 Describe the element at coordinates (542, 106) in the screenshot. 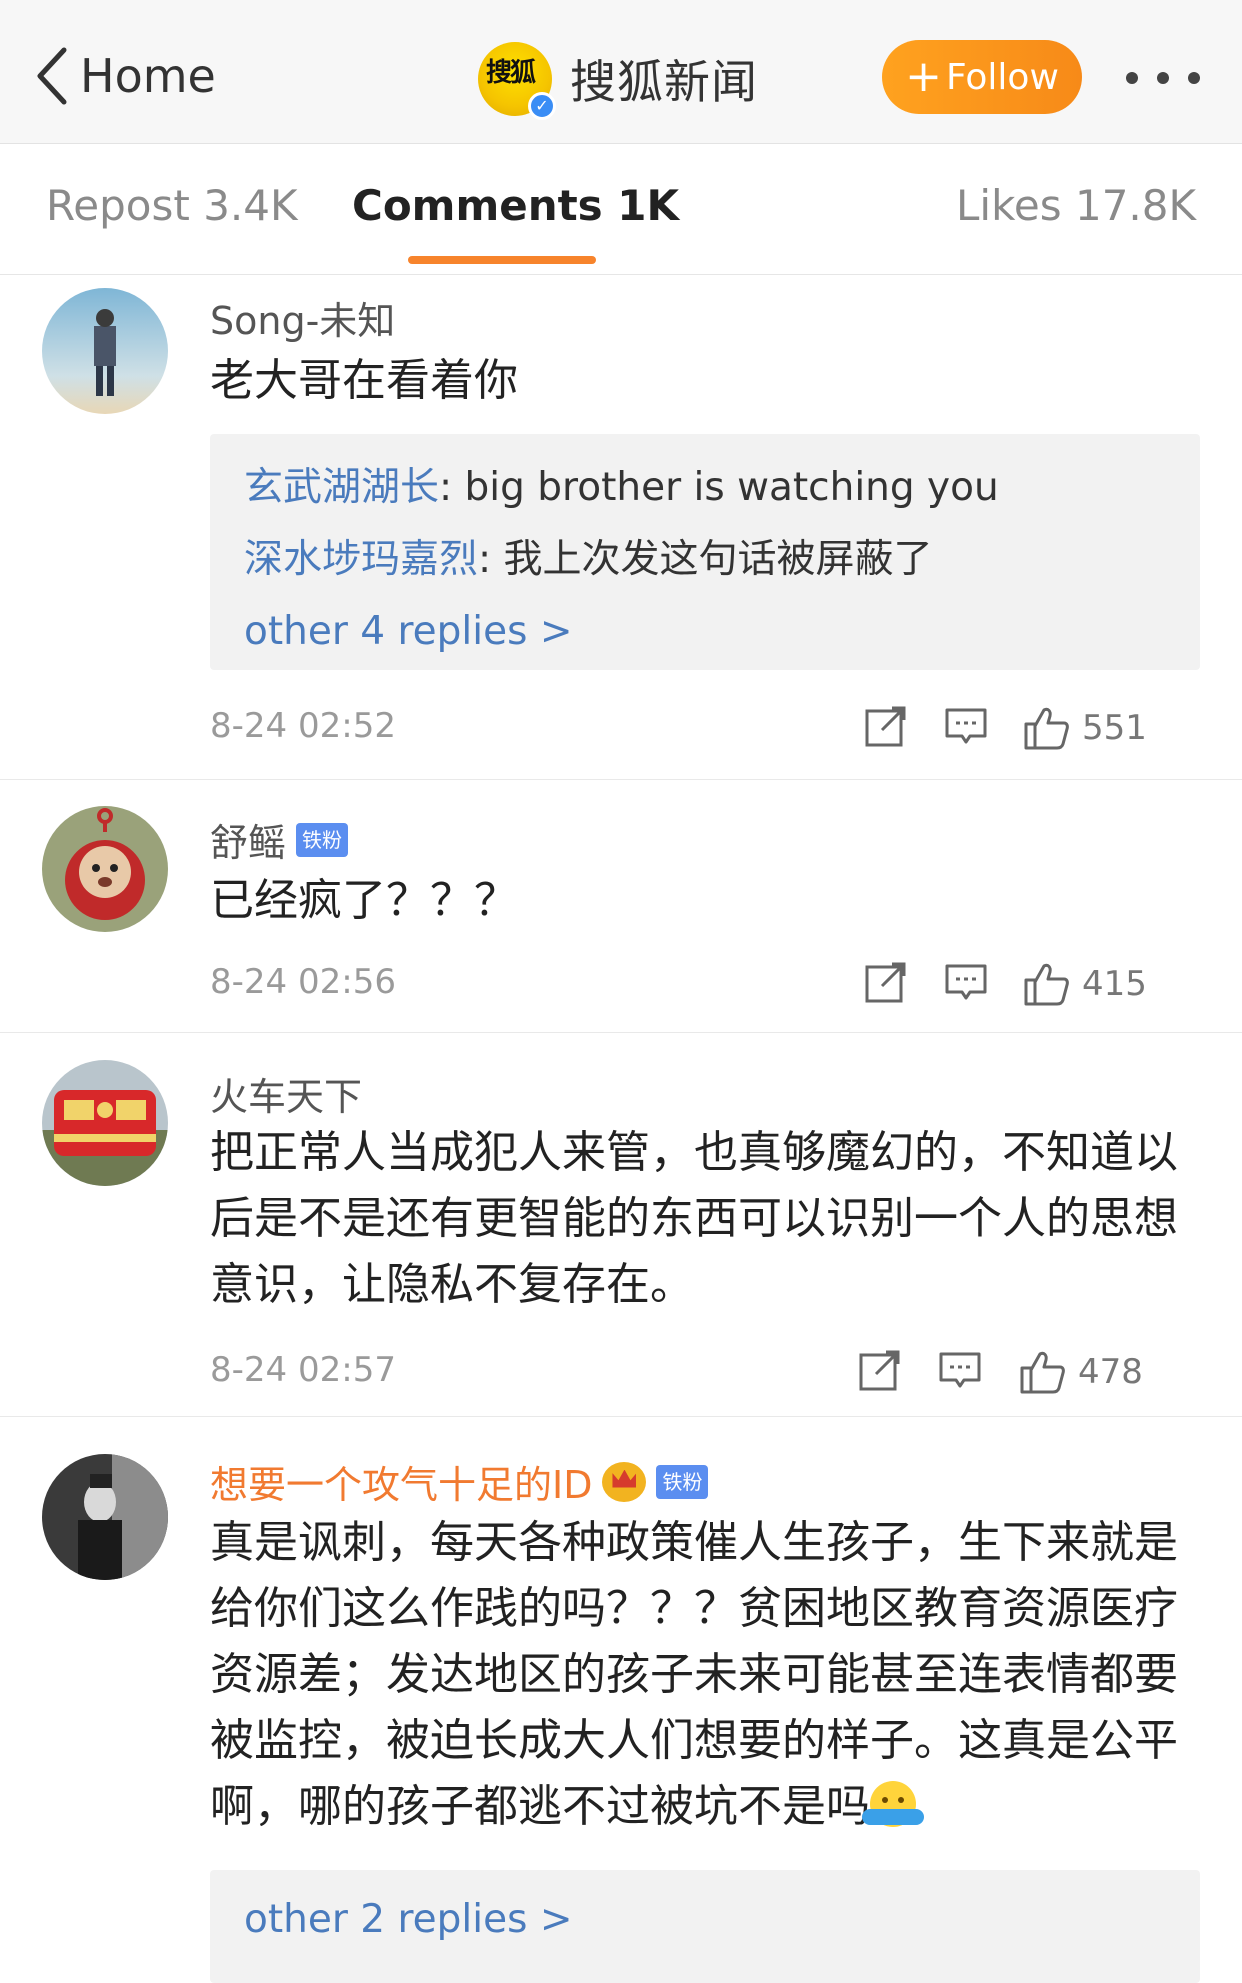

I see `verified-icon: ✓` at that location.